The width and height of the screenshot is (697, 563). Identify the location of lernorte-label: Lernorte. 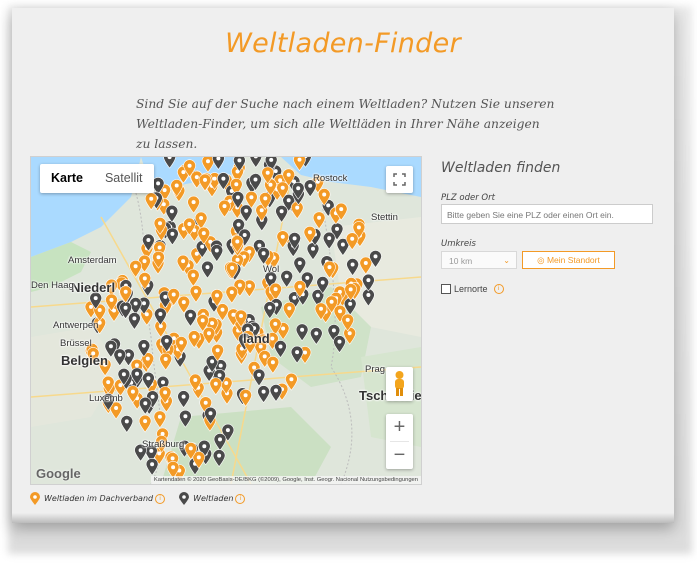
(471, 289).